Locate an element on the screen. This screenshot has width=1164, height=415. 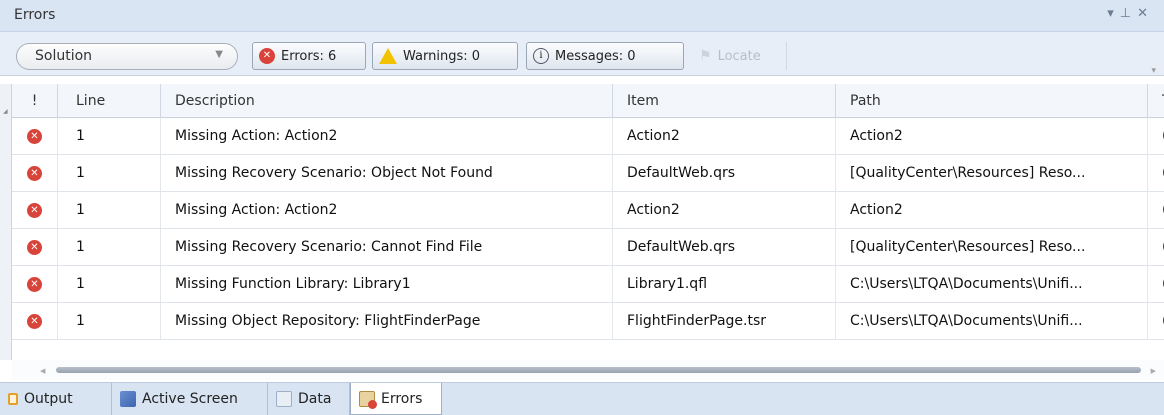
column-header-description: Description is located at coordinates (387, 101).